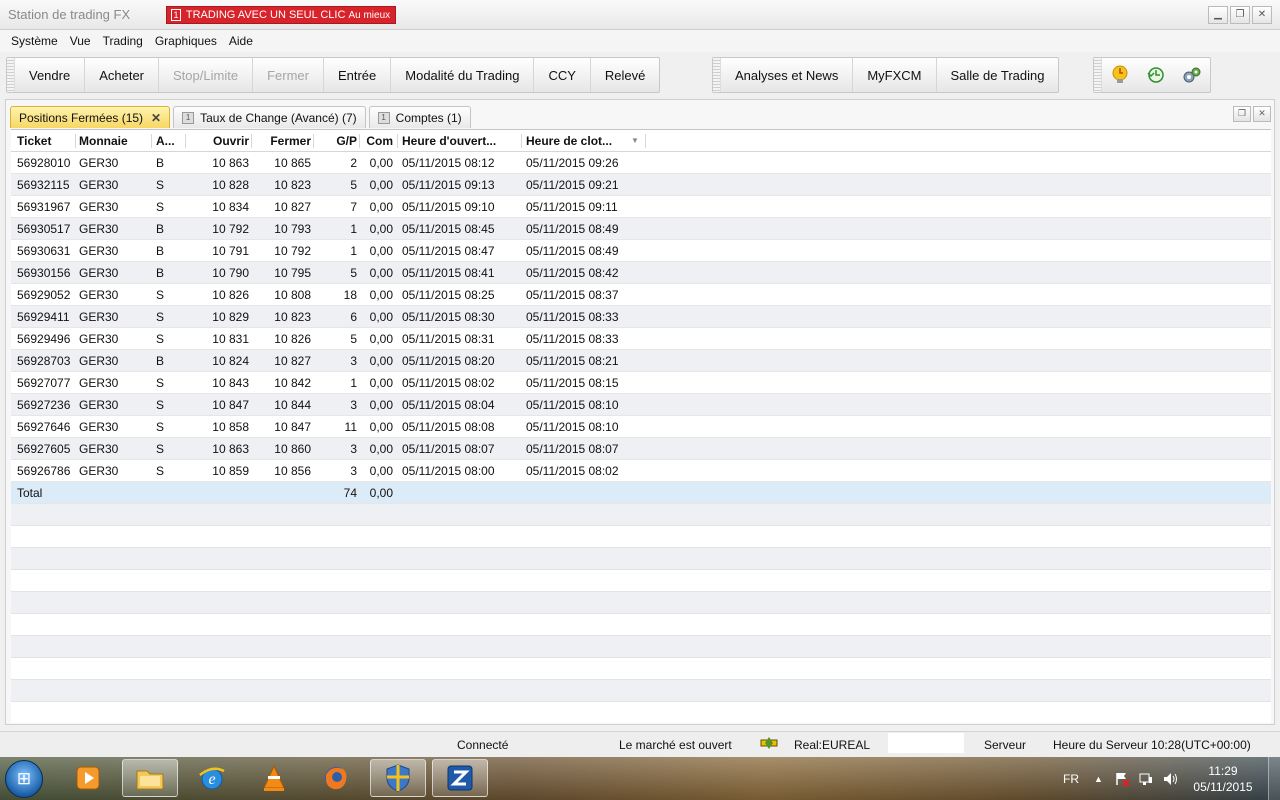  I want to click on panel-close-button: ✕, so click(1262, 114).